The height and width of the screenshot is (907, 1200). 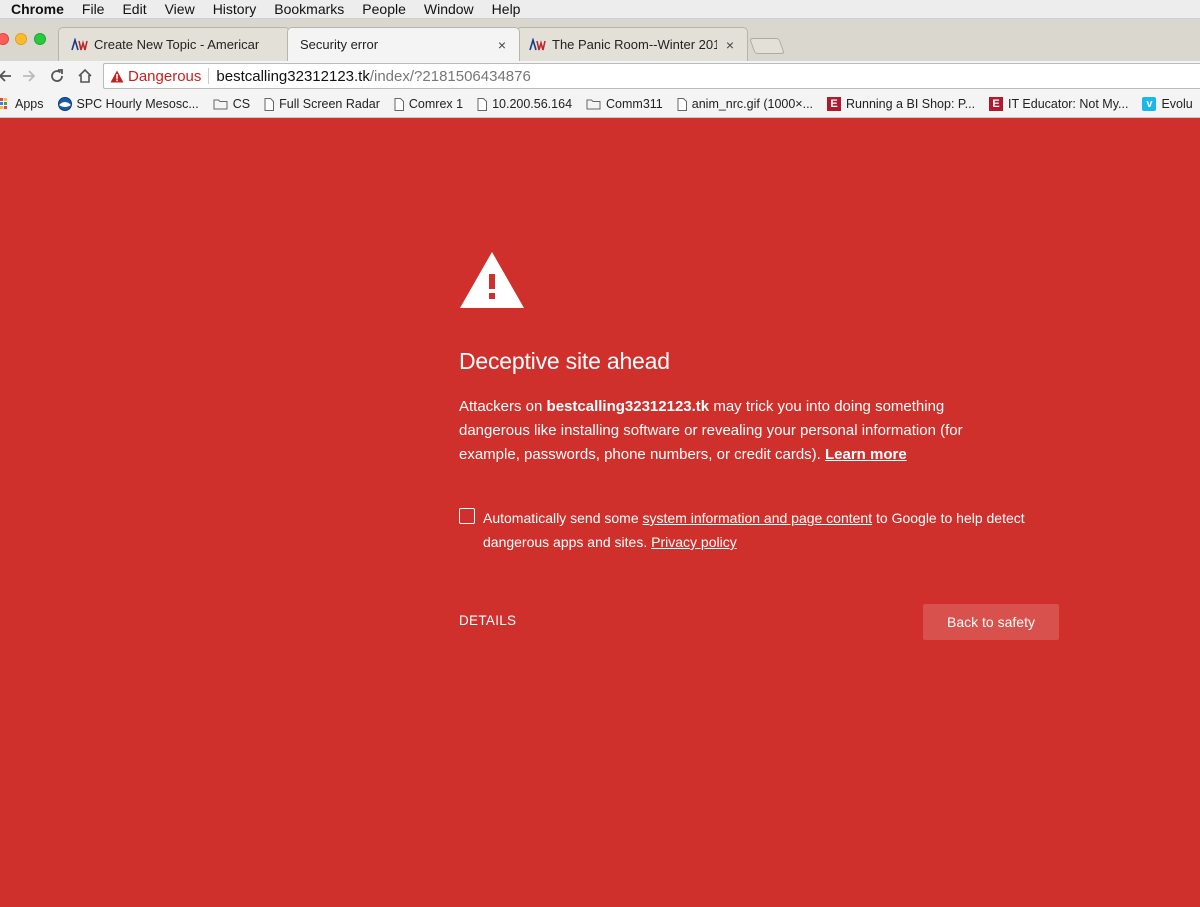 I want to click on noaa-icon, so click(x=64, y=104).